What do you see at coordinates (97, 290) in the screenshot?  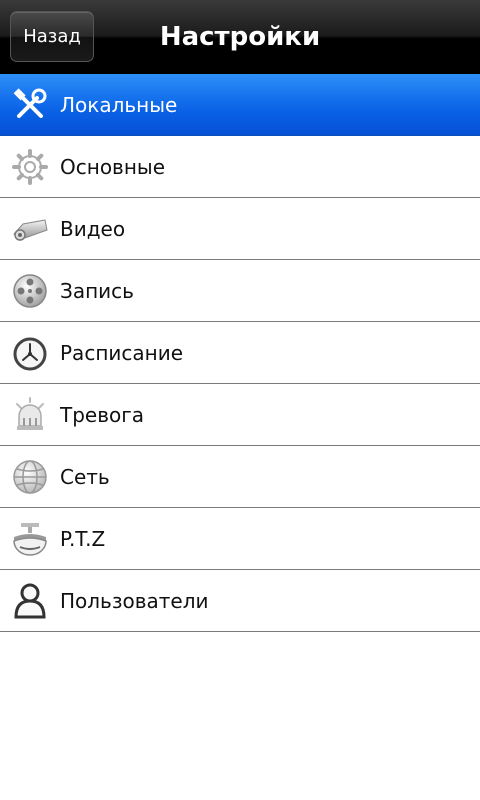 I see `menu-item-label: Запись` at bounding box center [97, 290].